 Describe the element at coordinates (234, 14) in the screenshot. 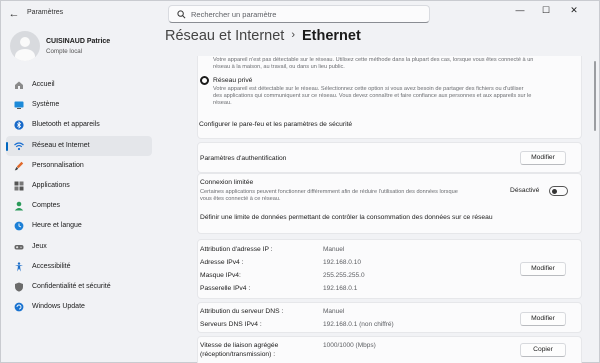

I see `search-placeholder: Rechercher un paramètre` at that location.